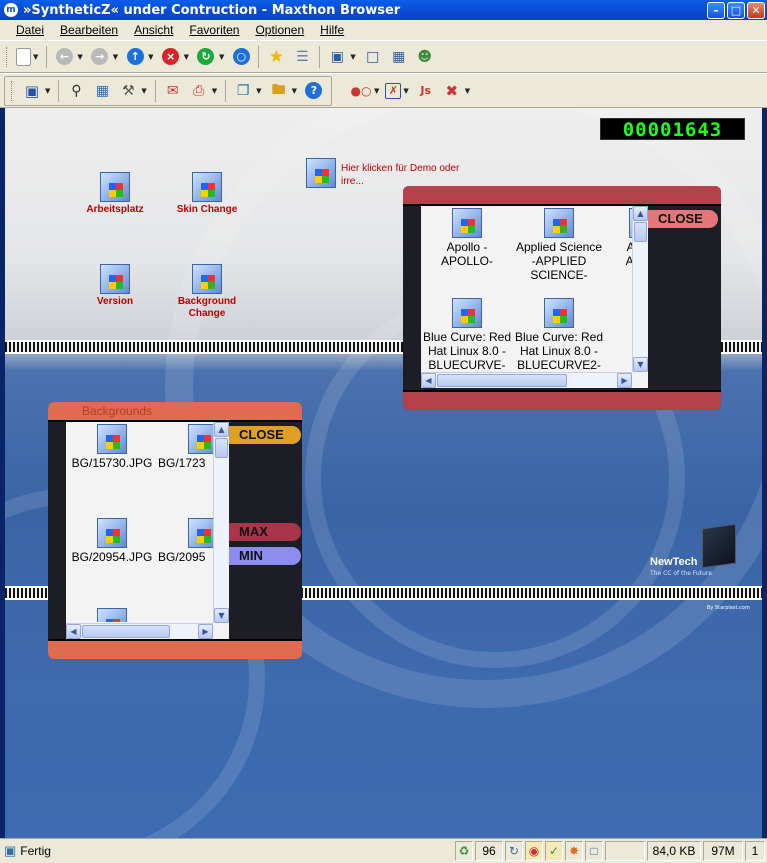  Describe the element at coordinates (562, 196) in the screenshot. I see `skins-window-titlebar` at that location.